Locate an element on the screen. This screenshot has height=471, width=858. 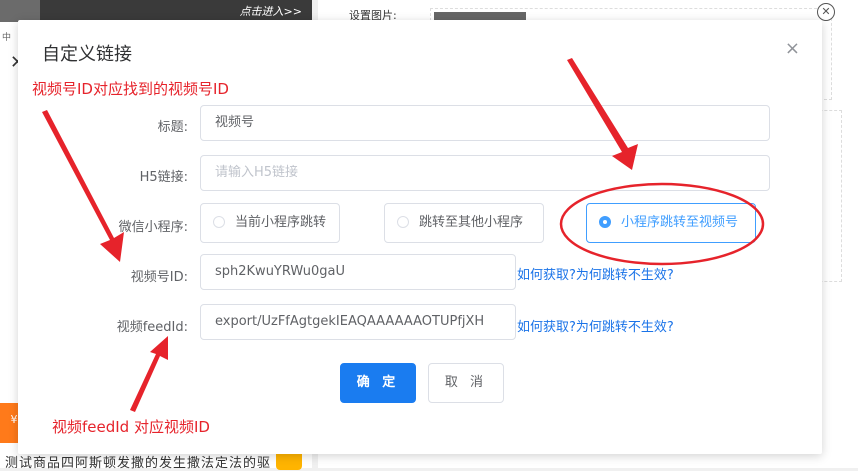
radio-other-mini-program: 跳转至其他小程序 is located at coordinates (464, 223).